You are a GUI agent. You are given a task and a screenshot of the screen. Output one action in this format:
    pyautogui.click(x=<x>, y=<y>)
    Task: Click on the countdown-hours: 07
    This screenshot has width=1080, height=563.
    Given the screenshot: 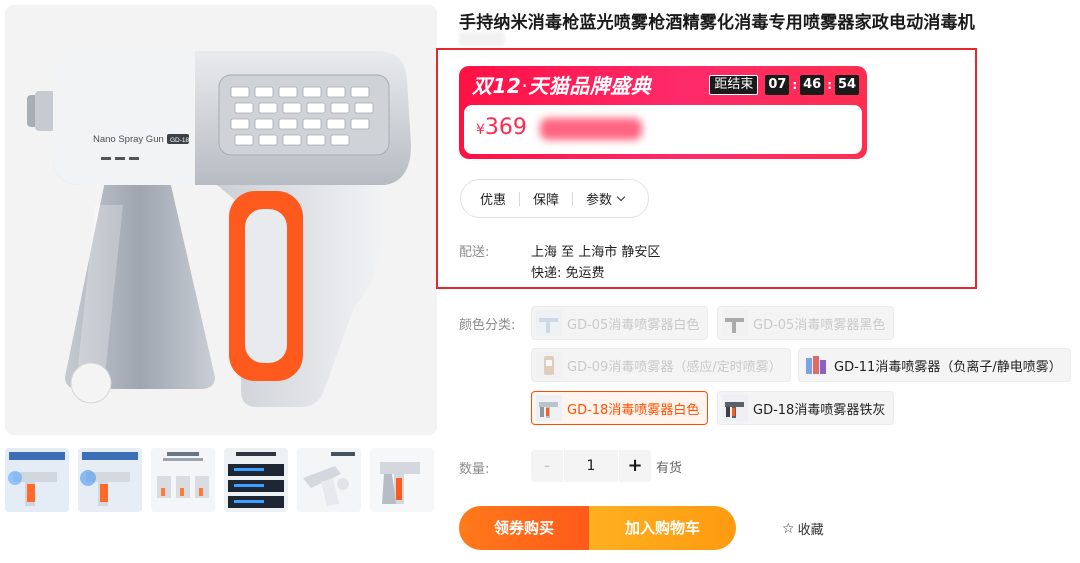 What is the action you would take?
    pyautogui.click(x=777, y=85)
    